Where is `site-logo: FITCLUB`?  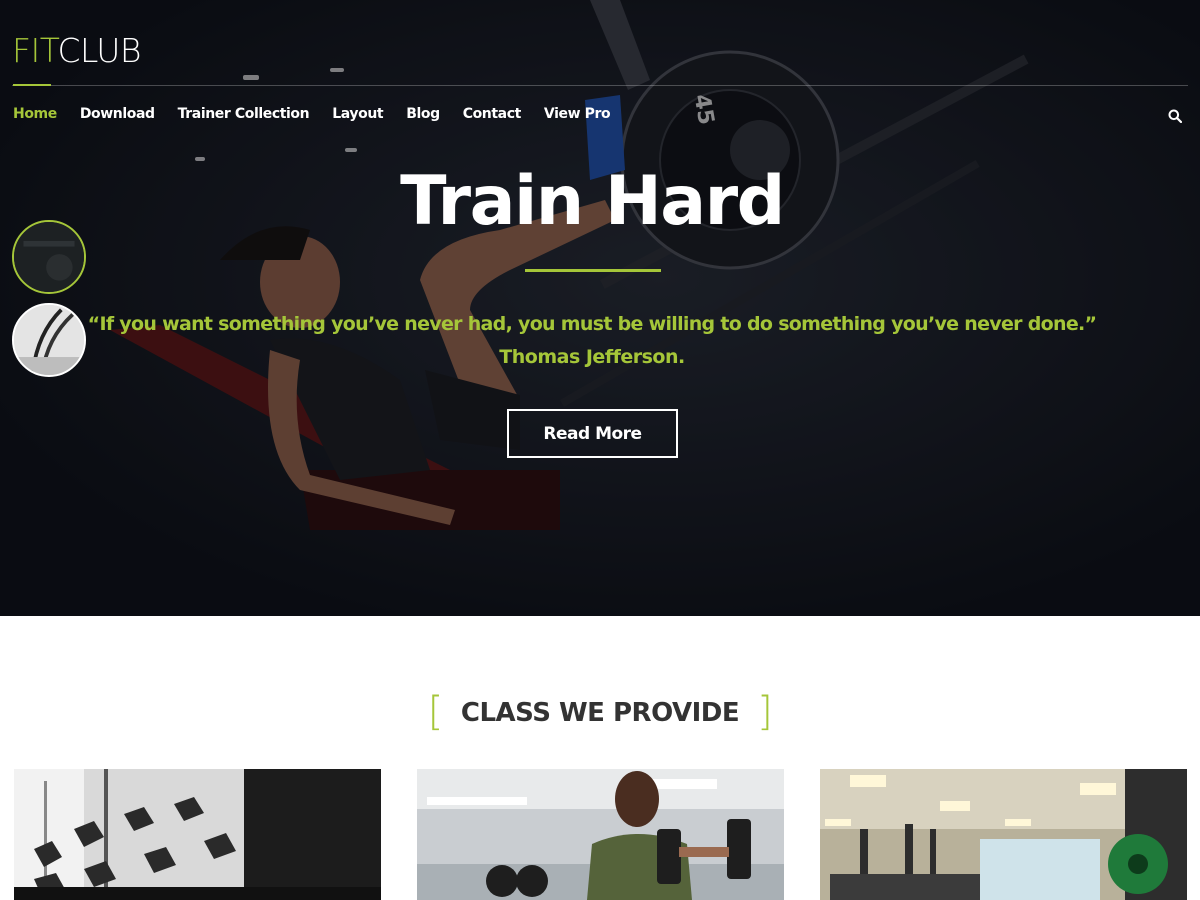
site-logo: FITCLUB is located at coordinates (76, 50).